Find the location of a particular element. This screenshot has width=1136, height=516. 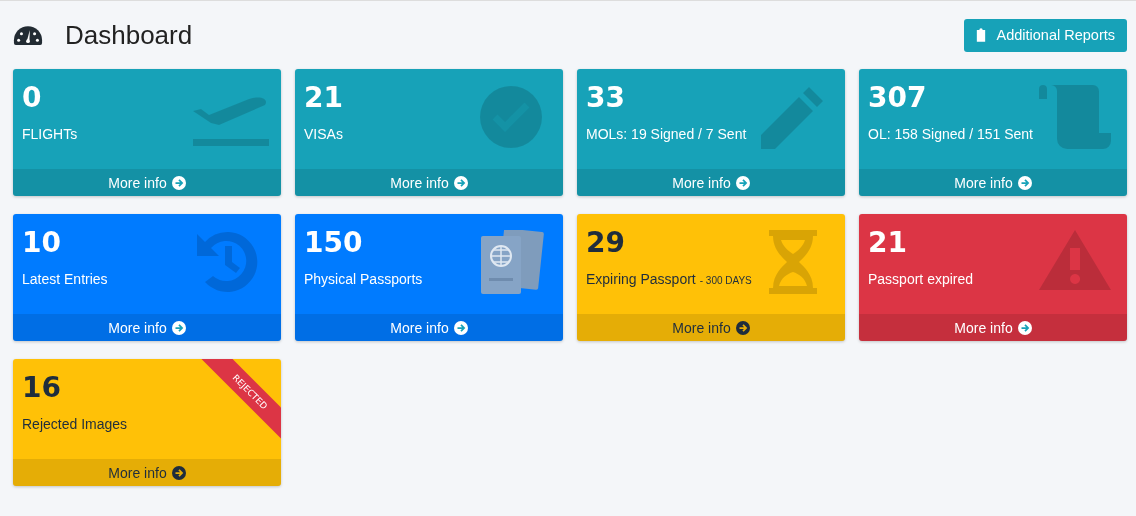

stat-label: MOLs: 19 Signed / 7 Sent is located at coordinates (667, 134).